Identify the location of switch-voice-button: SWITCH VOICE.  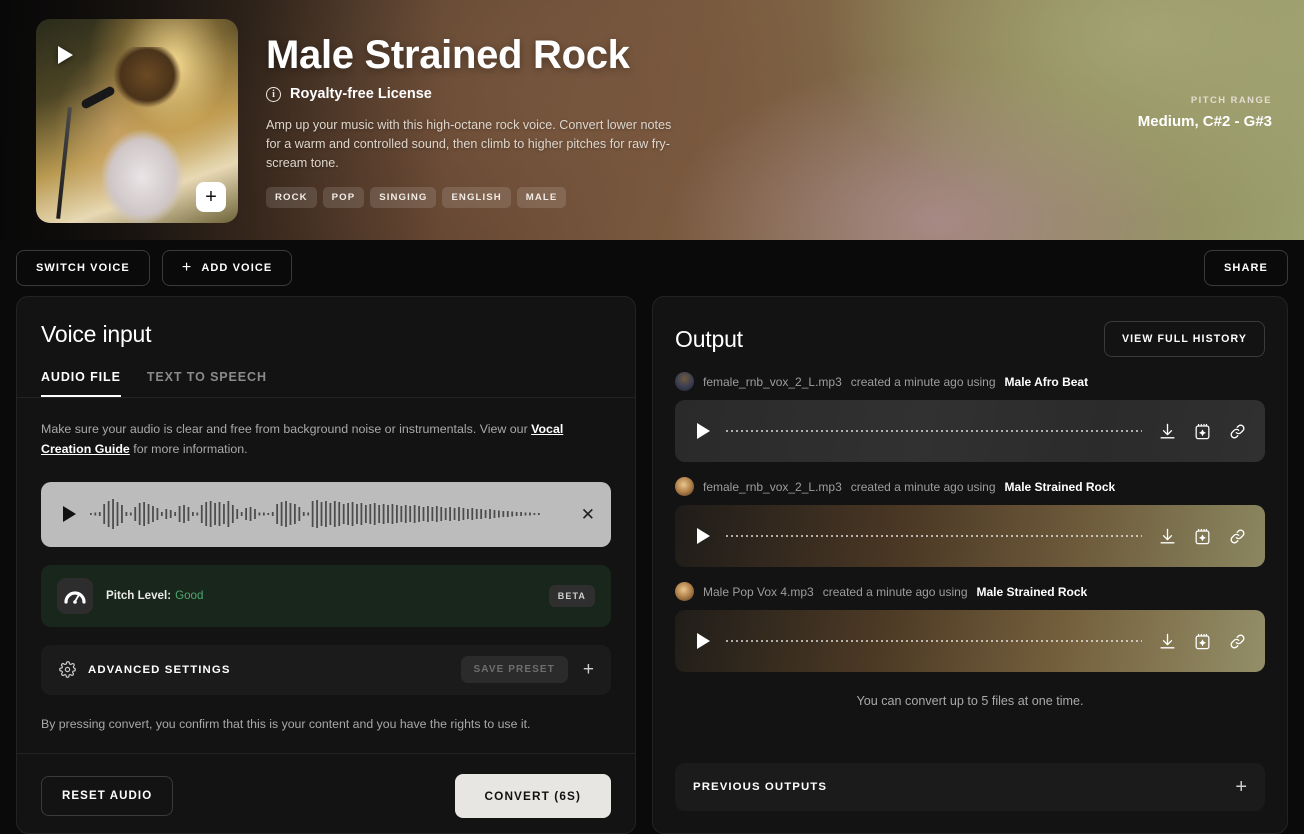
(83, 268).